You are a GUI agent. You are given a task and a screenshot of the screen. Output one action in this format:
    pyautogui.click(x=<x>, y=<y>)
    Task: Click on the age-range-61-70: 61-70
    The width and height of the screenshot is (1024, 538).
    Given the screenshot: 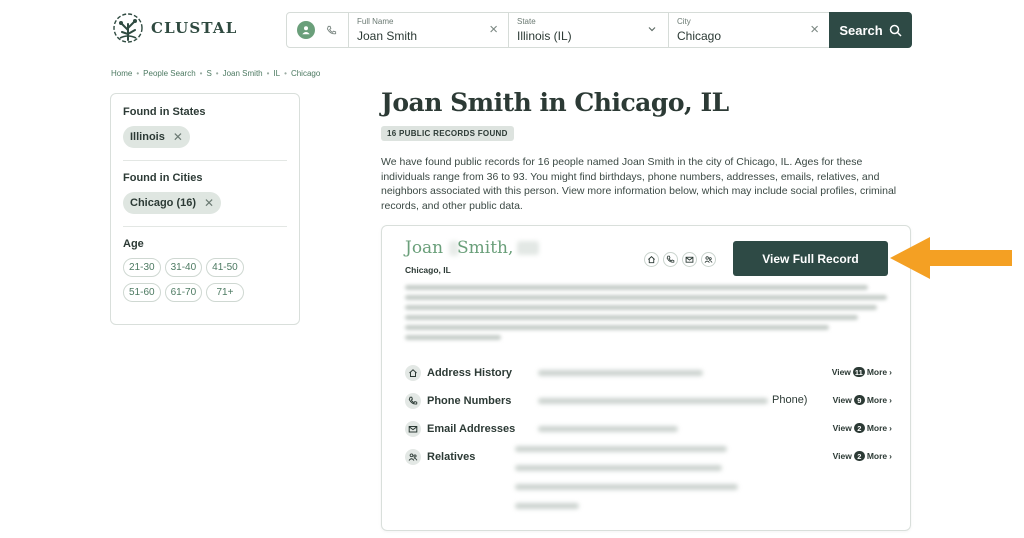 What is the action you would take?
    pyautogui.click(x=183, y=292)
    